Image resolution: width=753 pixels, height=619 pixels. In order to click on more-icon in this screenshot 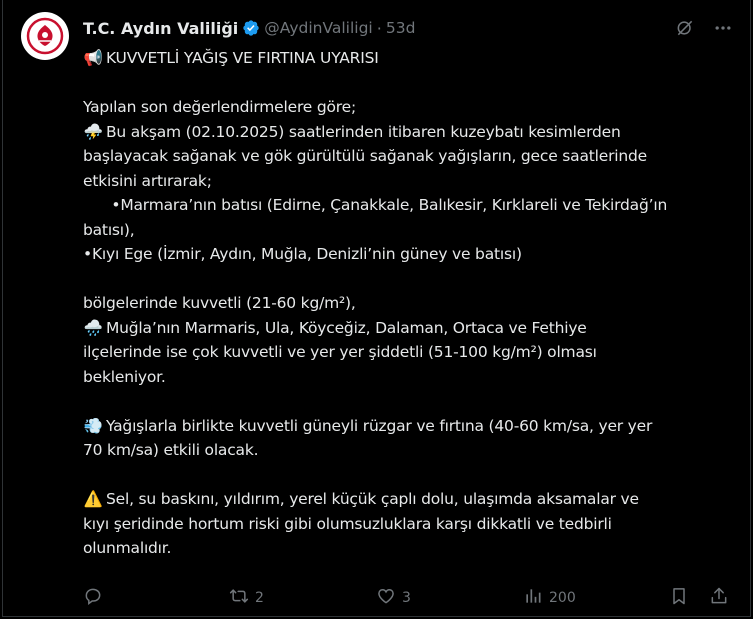, I will do `click(723, 28)`.